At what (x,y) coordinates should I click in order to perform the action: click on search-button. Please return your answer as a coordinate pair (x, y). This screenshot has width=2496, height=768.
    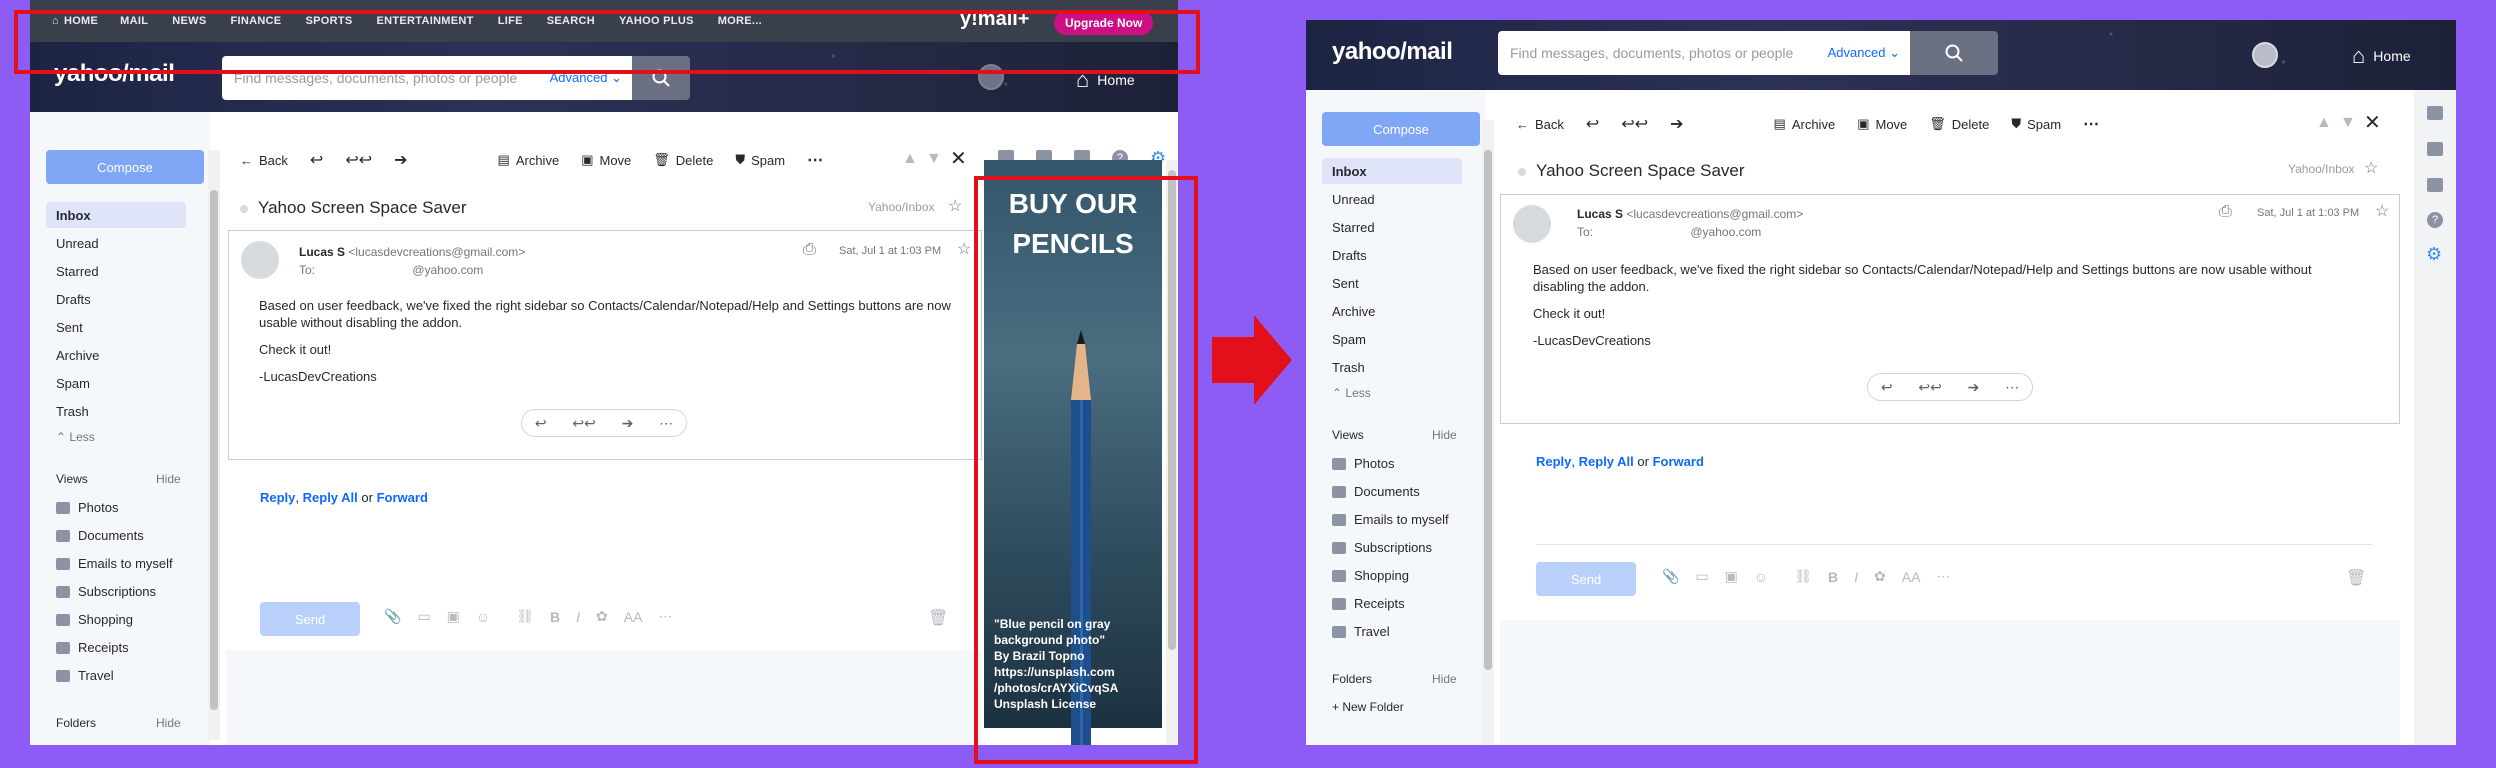
    Looking at the image, I should click on (1954, 53).